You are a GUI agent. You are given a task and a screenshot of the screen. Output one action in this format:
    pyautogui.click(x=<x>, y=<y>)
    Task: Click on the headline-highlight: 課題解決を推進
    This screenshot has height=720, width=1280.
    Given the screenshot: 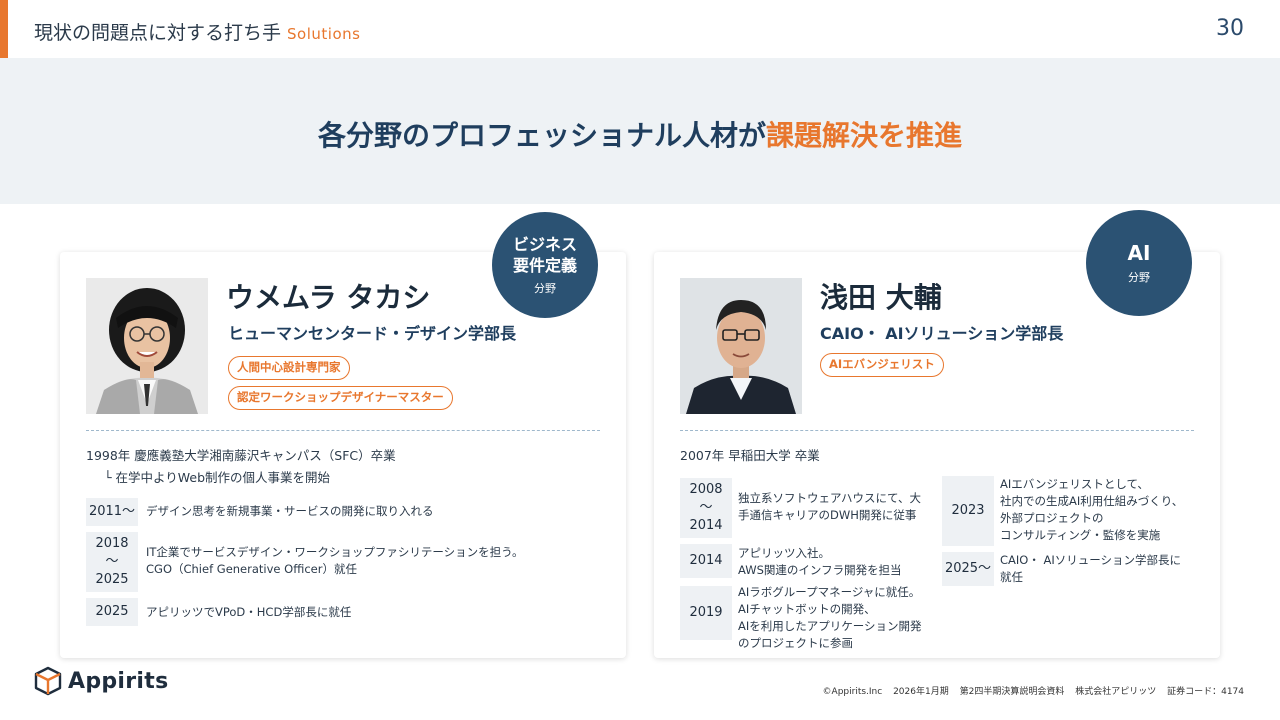 What is the action you would take?
    pyautogui.click(x=864, y=135)
    